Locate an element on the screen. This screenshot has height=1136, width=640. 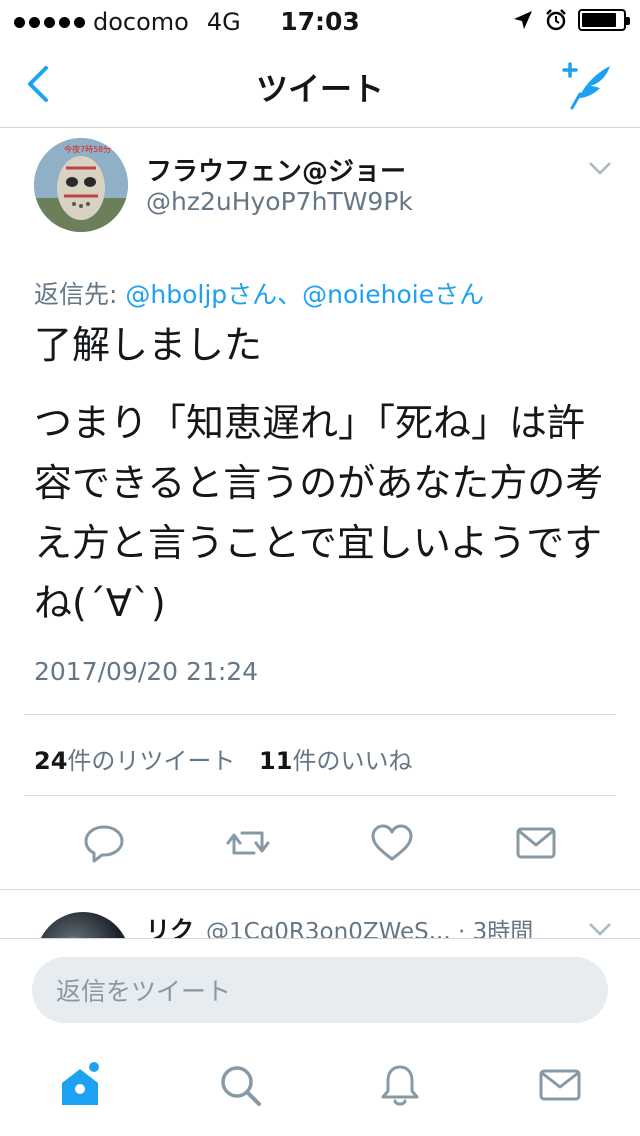
tweet-timestamp: 2017/09/20 21:24 is located at coordinates (146, 671).